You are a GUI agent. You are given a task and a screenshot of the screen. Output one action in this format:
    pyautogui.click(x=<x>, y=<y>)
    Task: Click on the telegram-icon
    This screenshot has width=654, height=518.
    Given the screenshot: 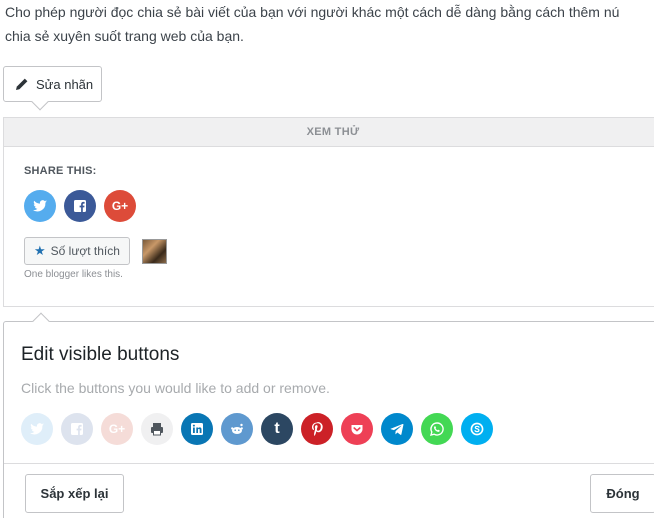 What is the action you would take?
    pyautogui.click(x=397, y=429)
    